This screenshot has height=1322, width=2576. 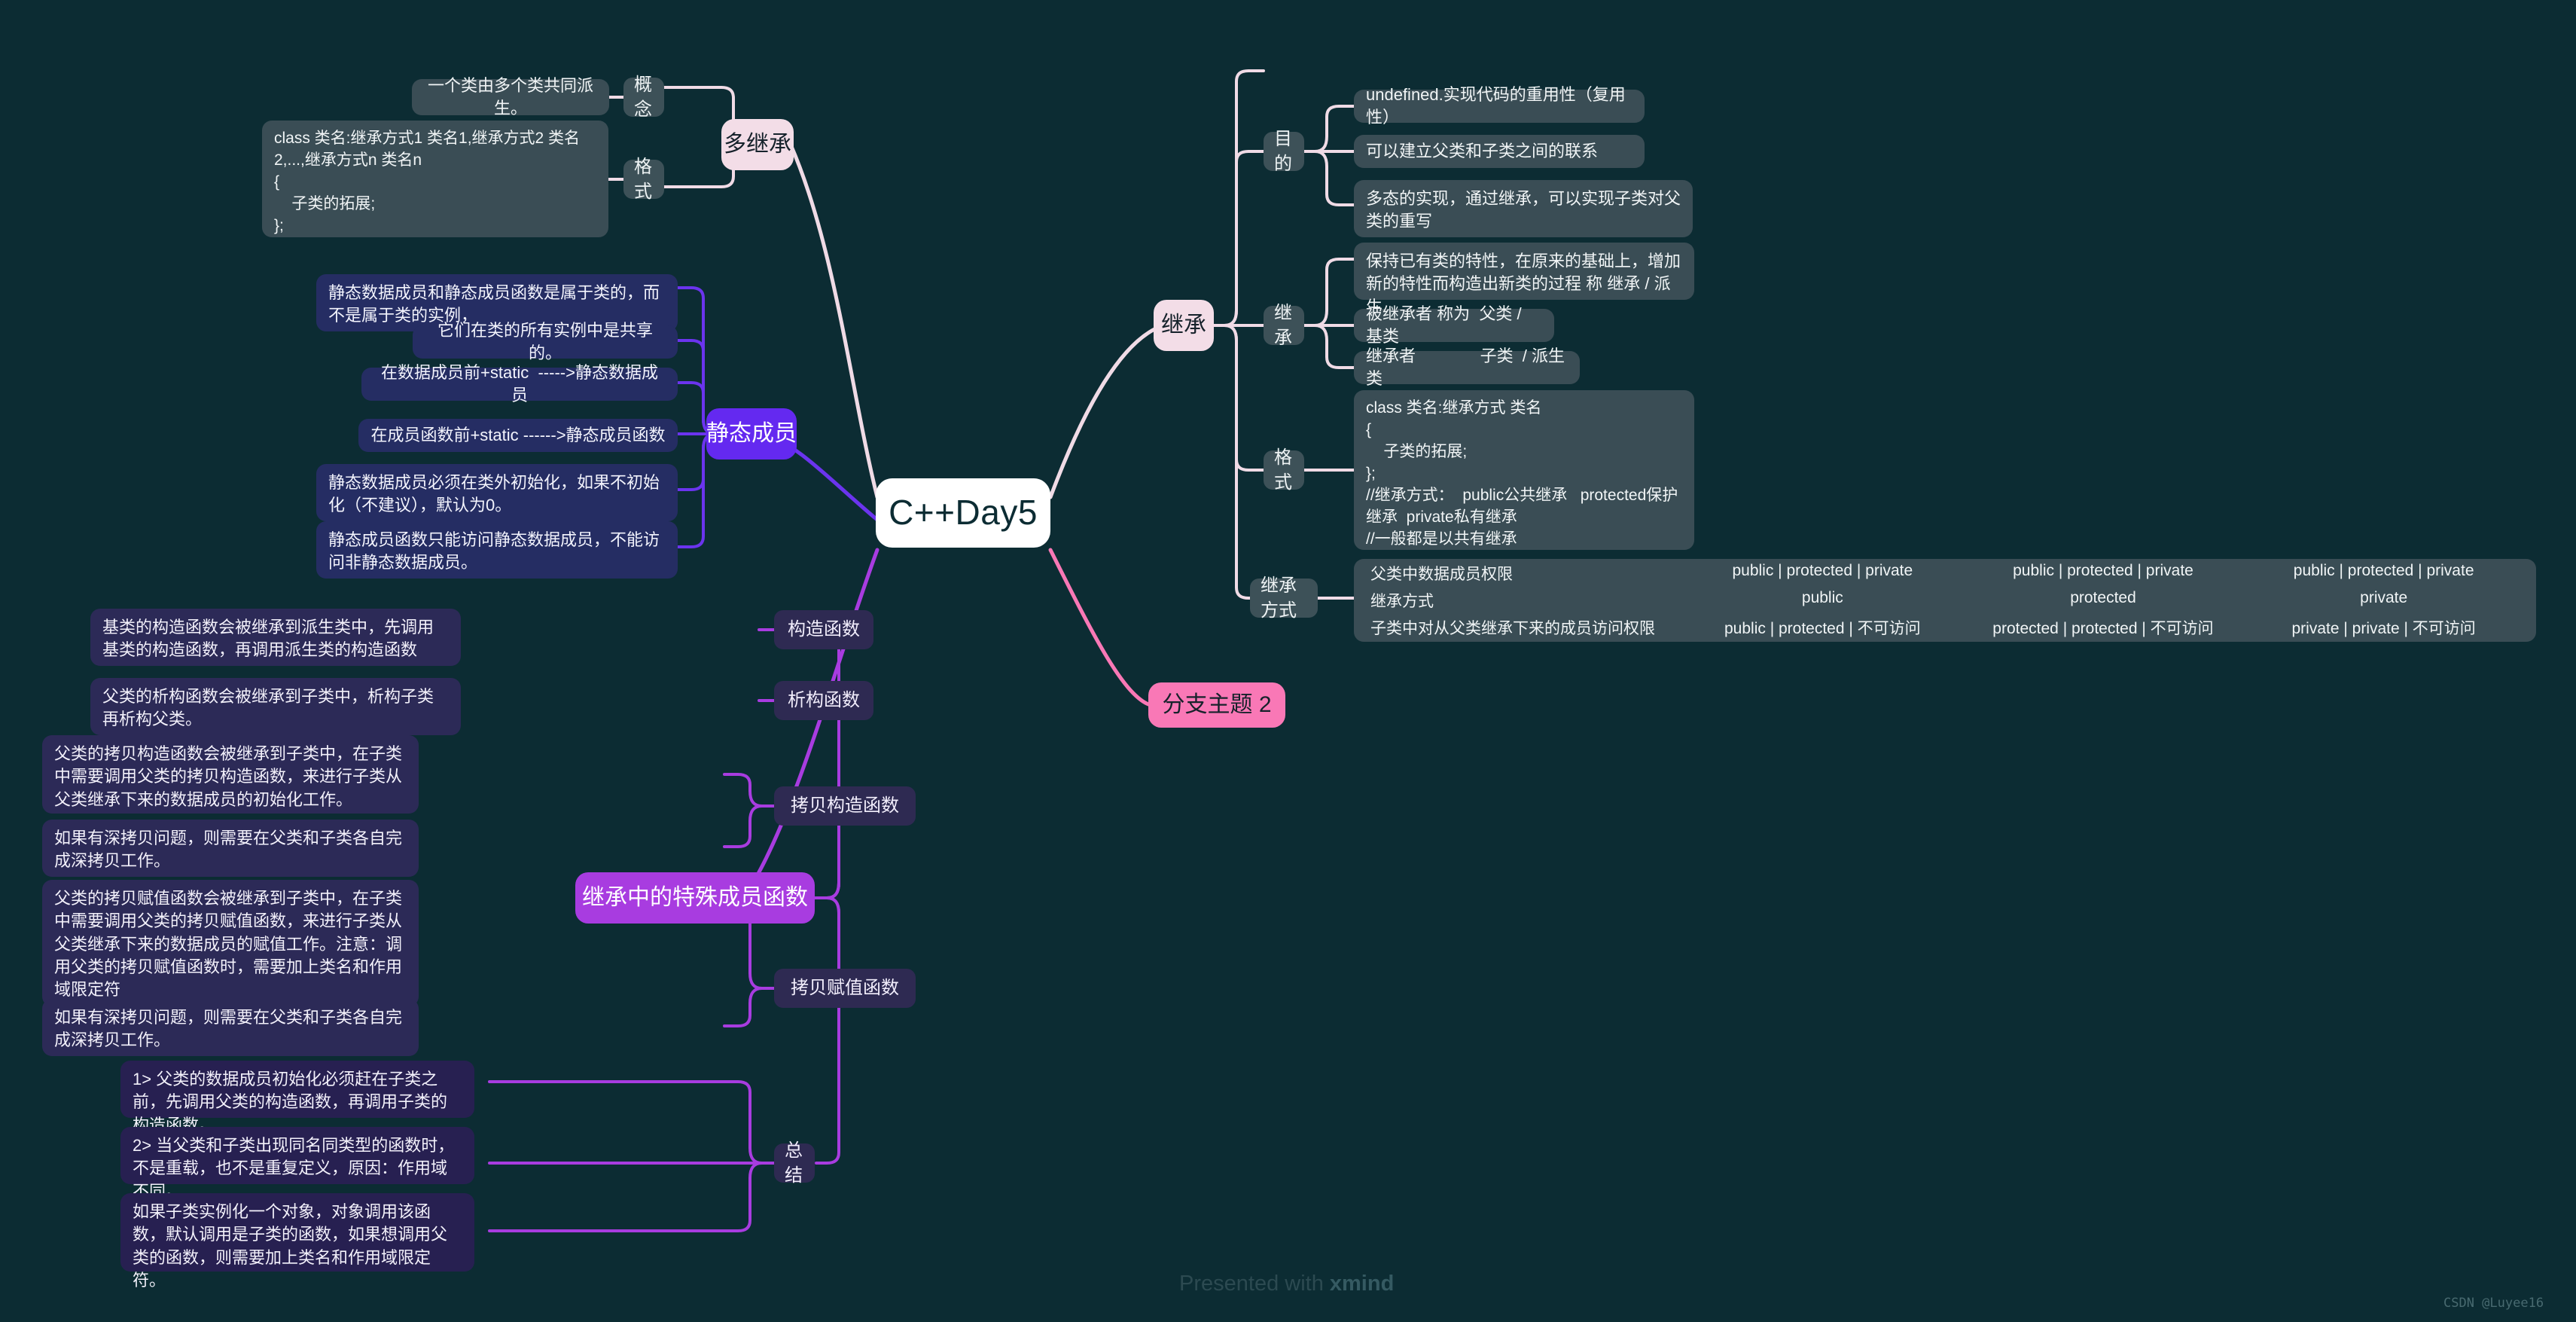 I want to click on note-destructor-0: 父类的析构函数会被继承到子类中，析构子类再析构父类。, so click(x=275, y=706).